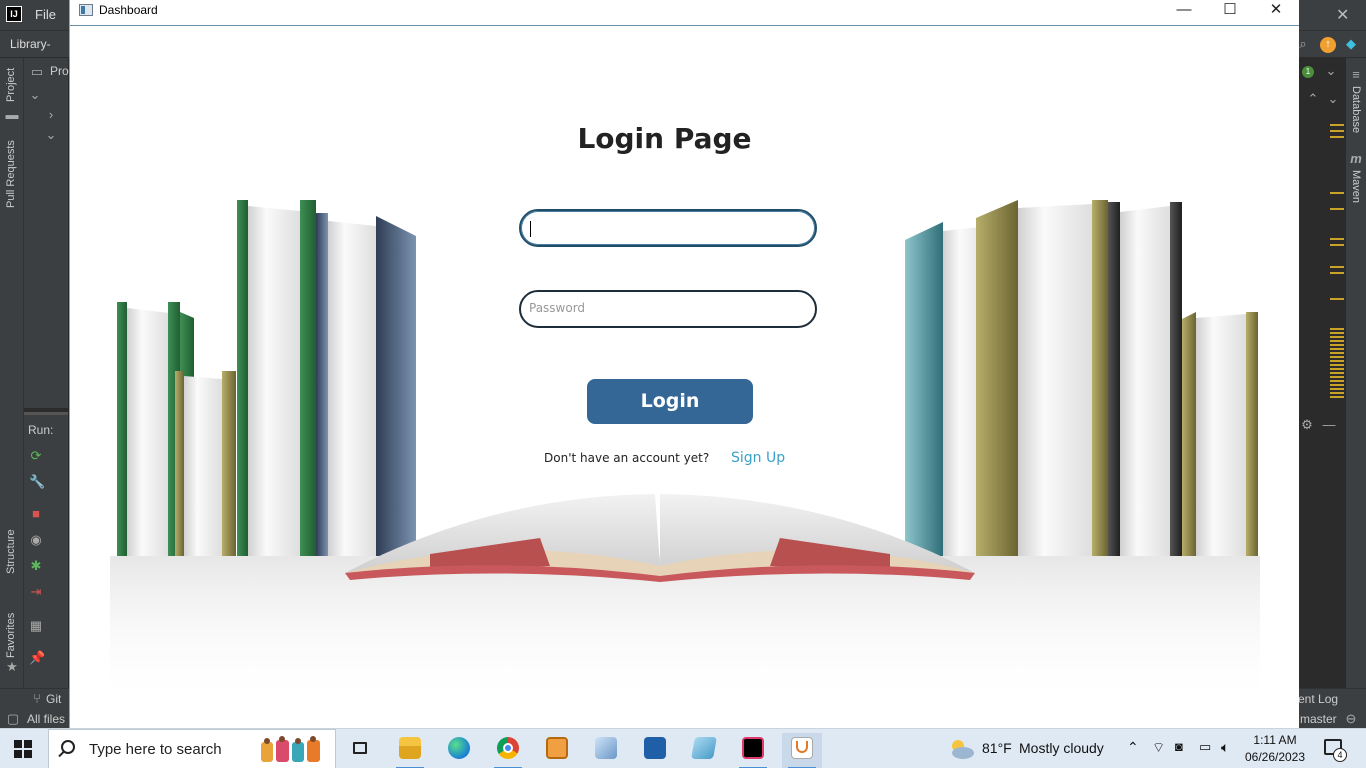 The image size is (1366, 768). I want to click on stop-icon: ■, so click(36, 514).